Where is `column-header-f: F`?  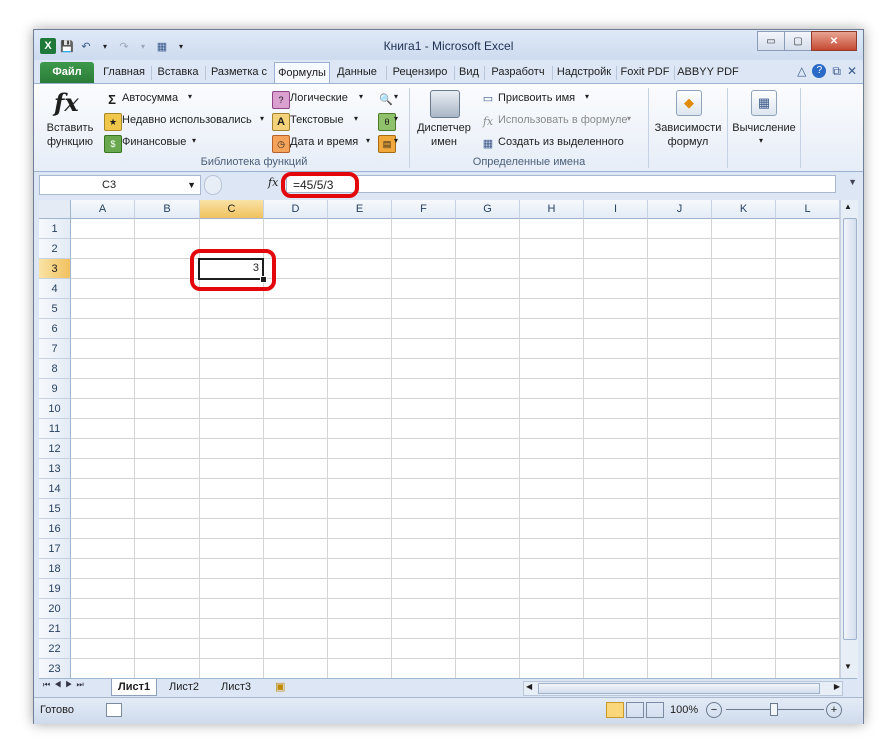
column-header-f: F is located at coordinates (424, 209).